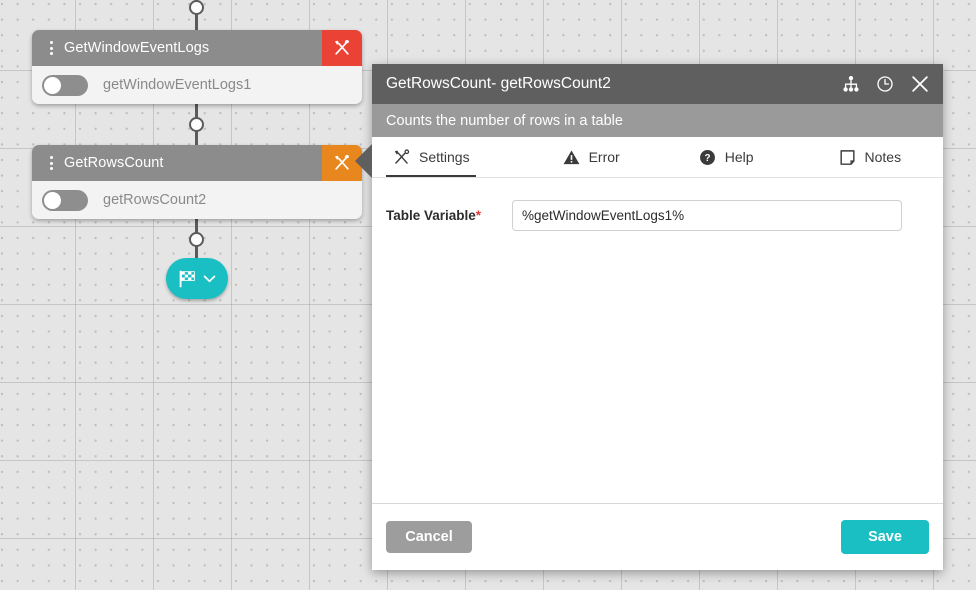 The image size is (976, 590). I want to click on node-instance-name: getWindowEventLogs1, so click(177, 85).